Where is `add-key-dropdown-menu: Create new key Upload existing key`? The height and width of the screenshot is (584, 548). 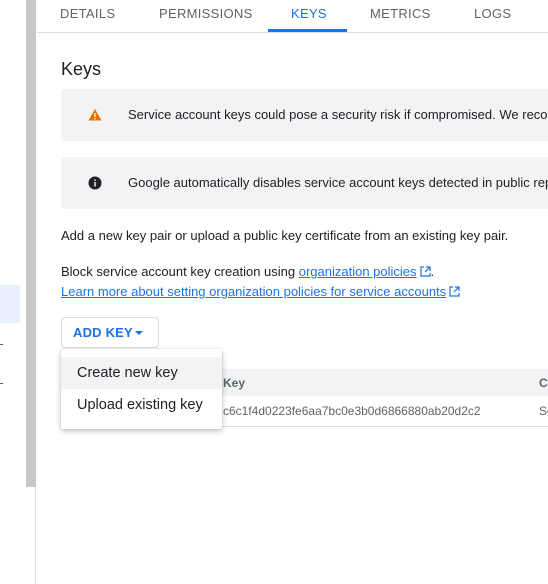
add-key-dropdown-menu: Create new key Upload existing key is located at coordinates (141, 389).